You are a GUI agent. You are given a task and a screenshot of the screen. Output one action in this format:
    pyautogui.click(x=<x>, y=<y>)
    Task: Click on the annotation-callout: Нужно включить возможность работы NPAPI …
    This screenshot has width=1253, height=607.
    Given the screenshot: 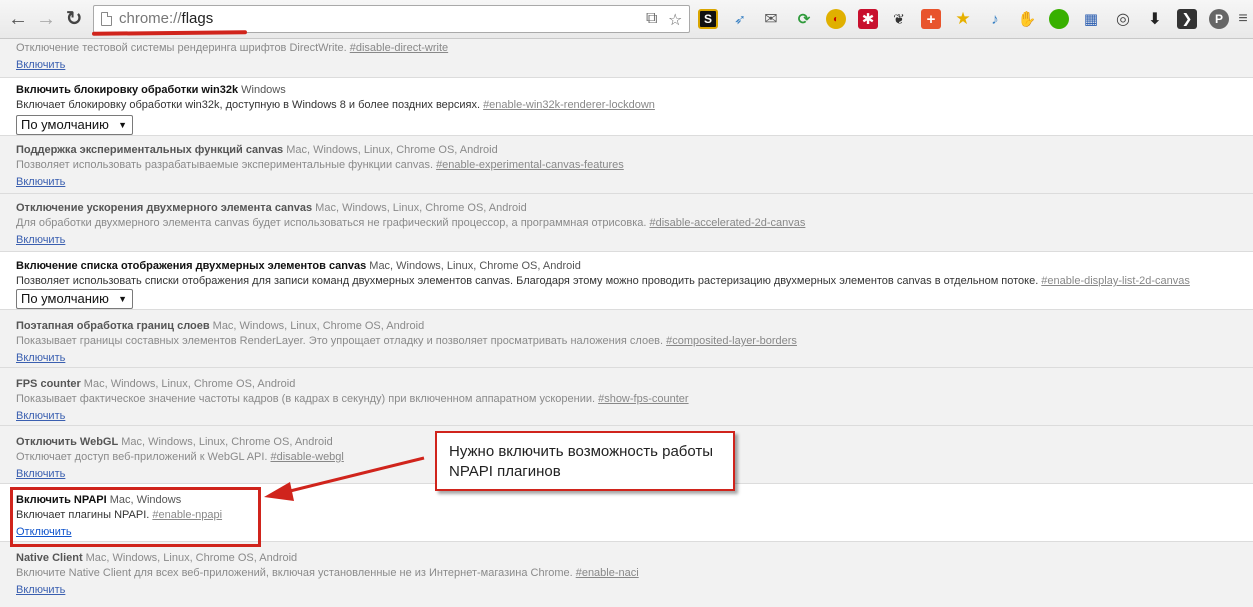 What is the action you would take?
    pyautogui.click(x=585, y=461)
    